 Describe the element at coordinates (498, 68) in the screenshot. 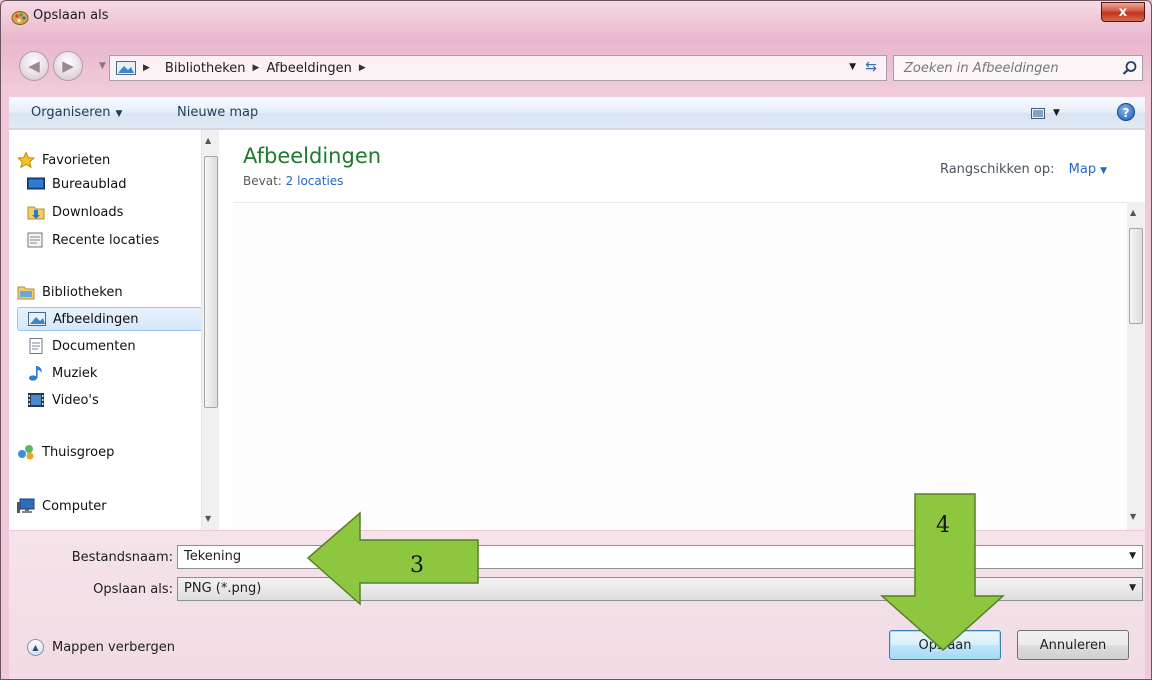

I see `address-bar: ▶ Bibliotheken ▶ Afbeeldingen ▶ ▼ ⇆` at that location.